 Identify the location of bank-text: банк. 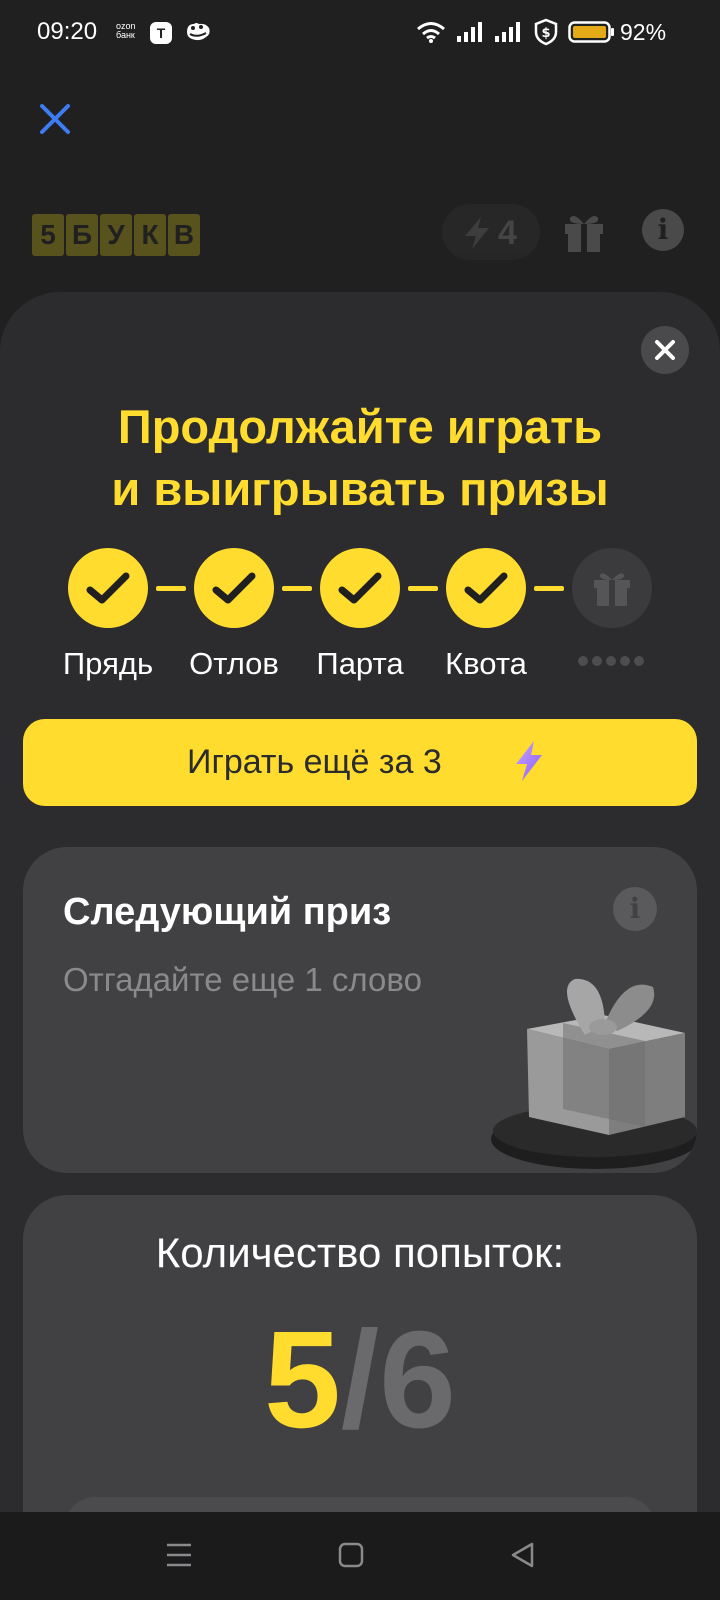
(125, 35).